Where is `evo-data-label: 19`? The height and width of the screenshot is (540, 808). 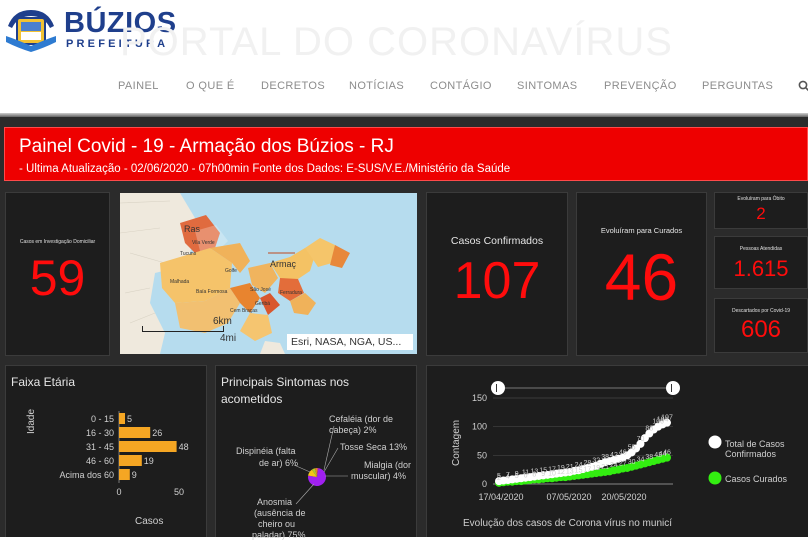 evo-data-label: 19 is located at coordinates (596, 468).